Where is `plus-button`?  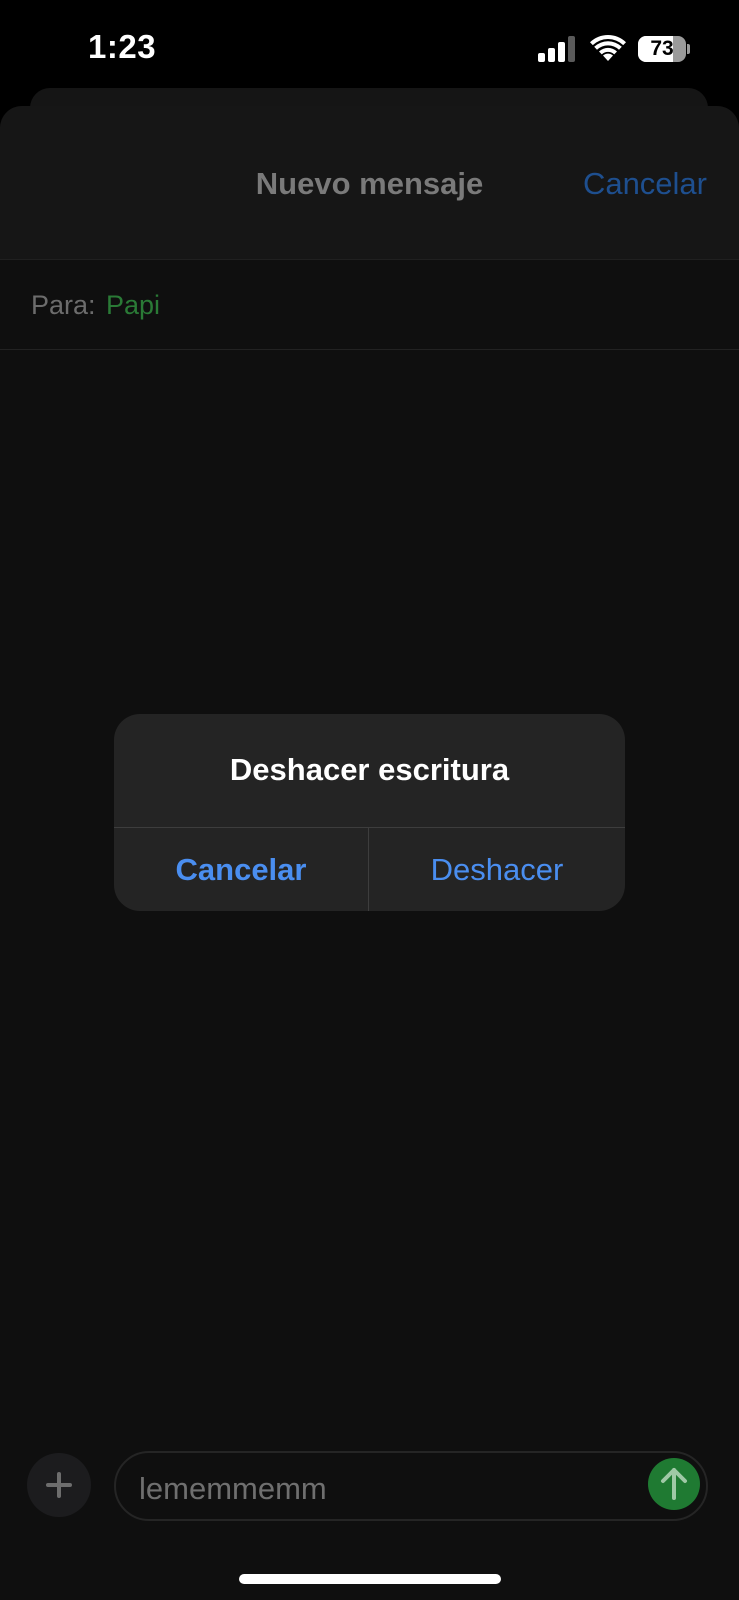 plus-button is located at coordinates (59, 1485).